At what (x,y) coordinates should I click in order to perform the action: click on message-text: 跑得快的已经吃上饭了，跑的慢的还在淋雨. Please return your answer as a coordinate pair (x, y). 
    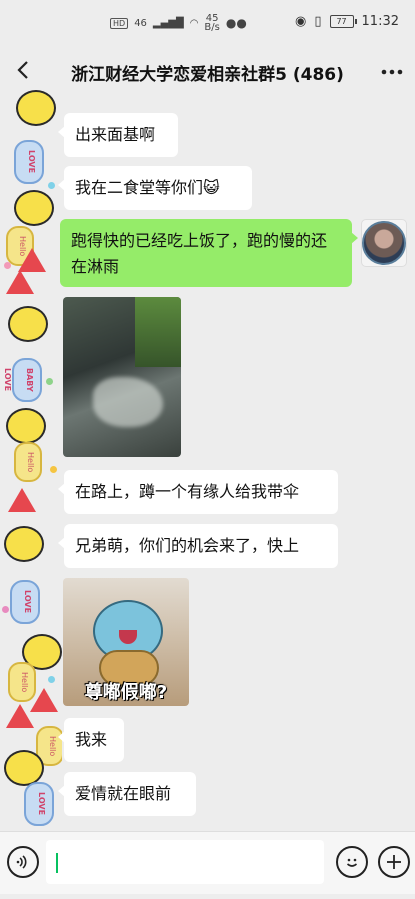
    Looking at the image, I should click on (199, 253).